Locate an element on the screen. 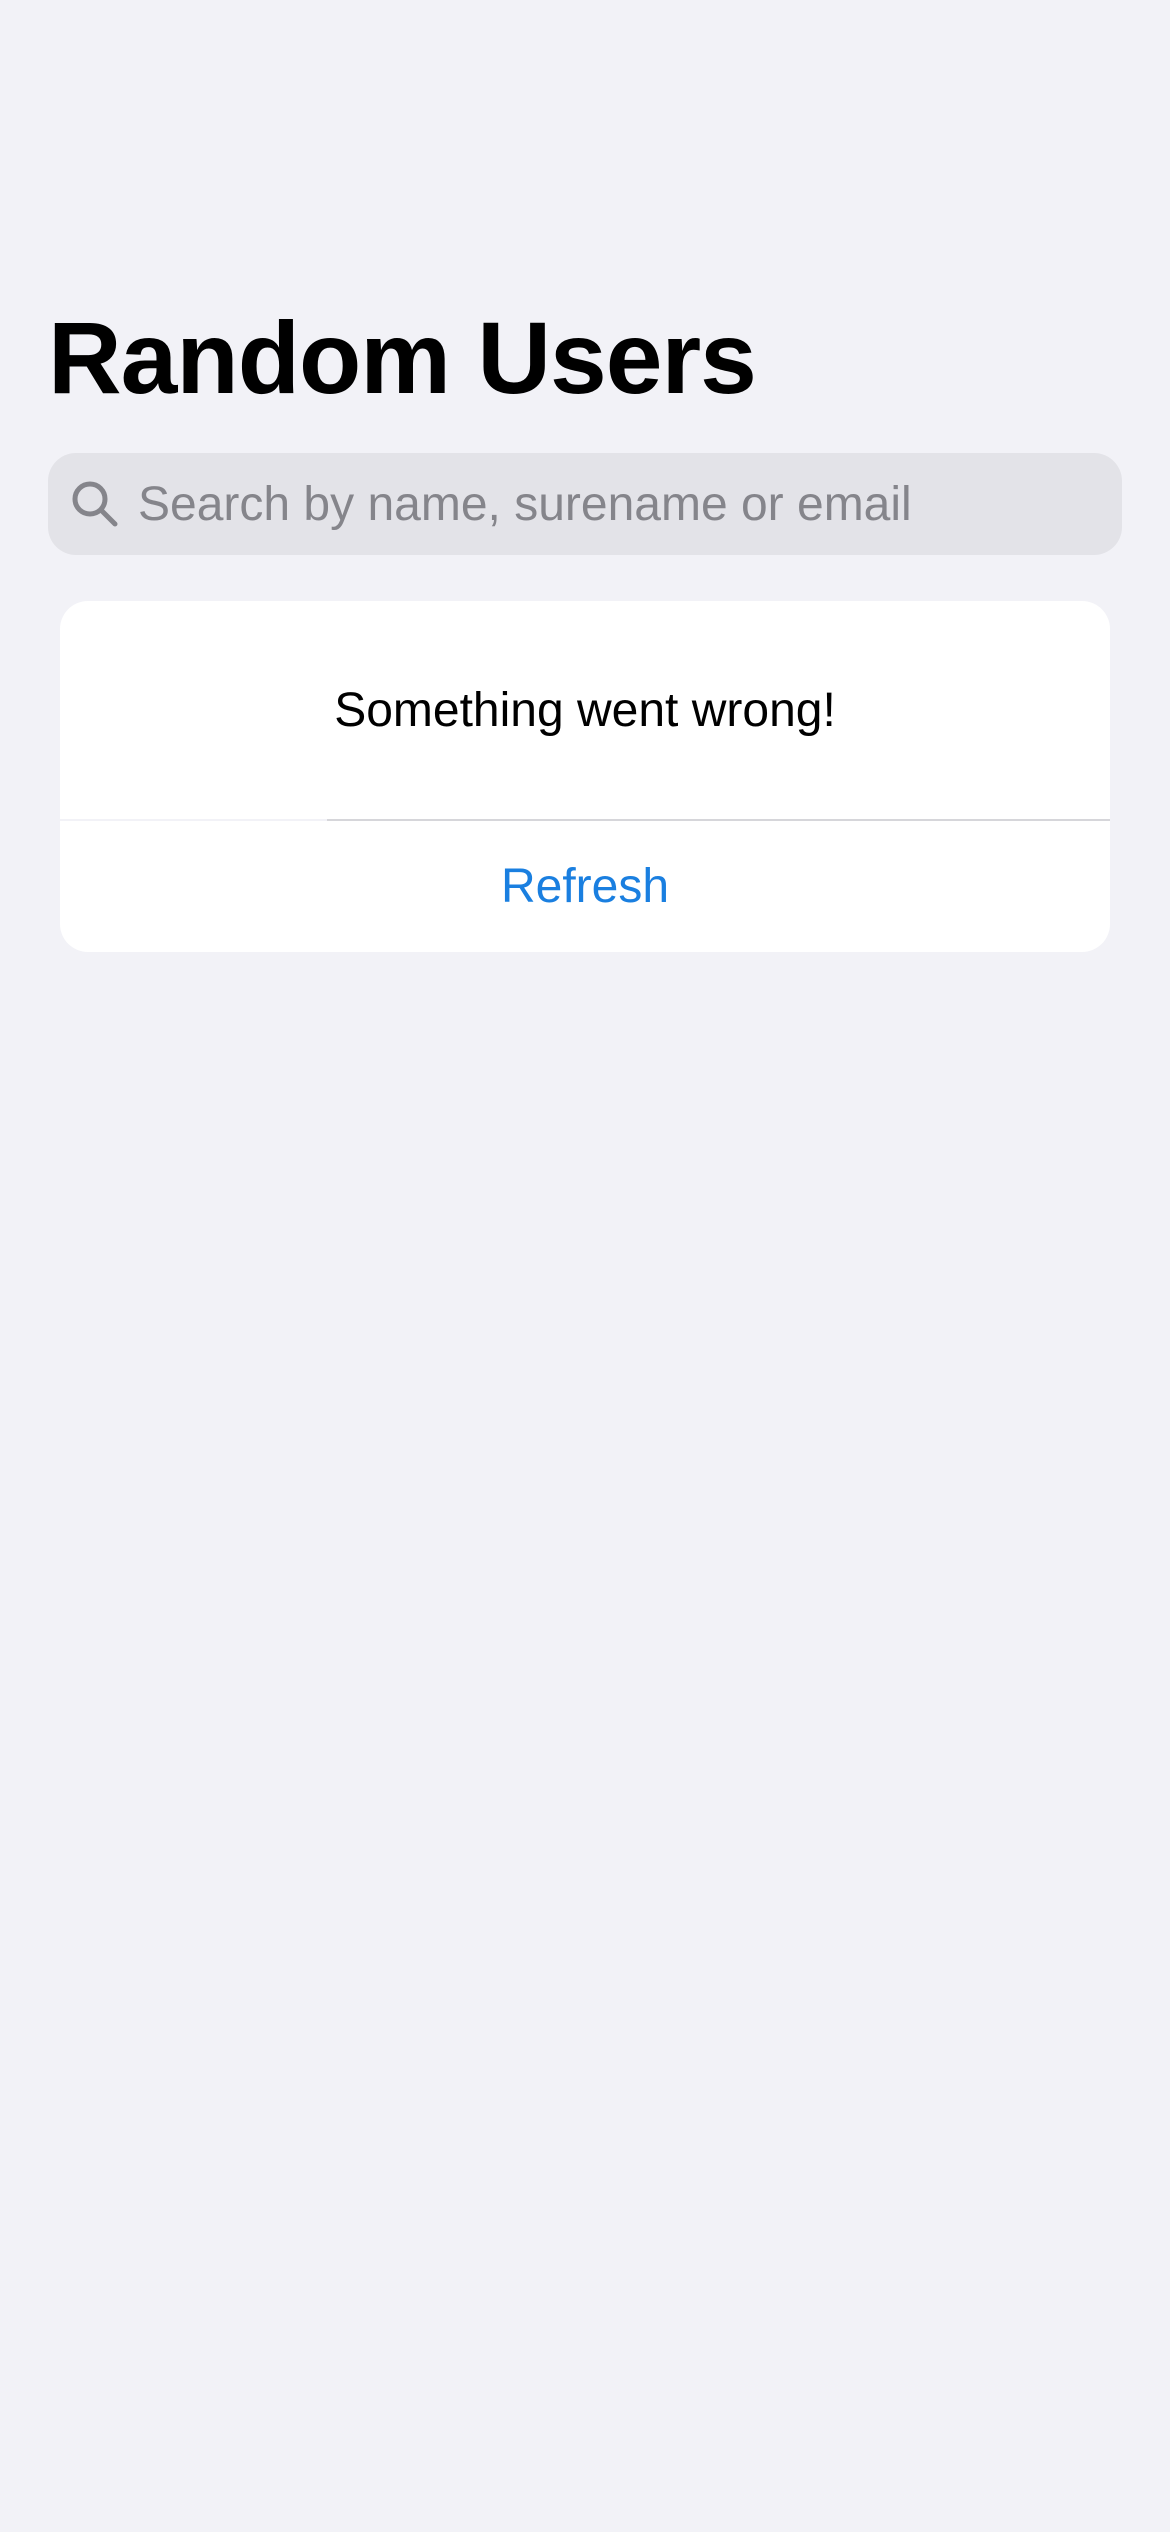  refresh-button-label: Refresh is located at coordinates (585, 886).